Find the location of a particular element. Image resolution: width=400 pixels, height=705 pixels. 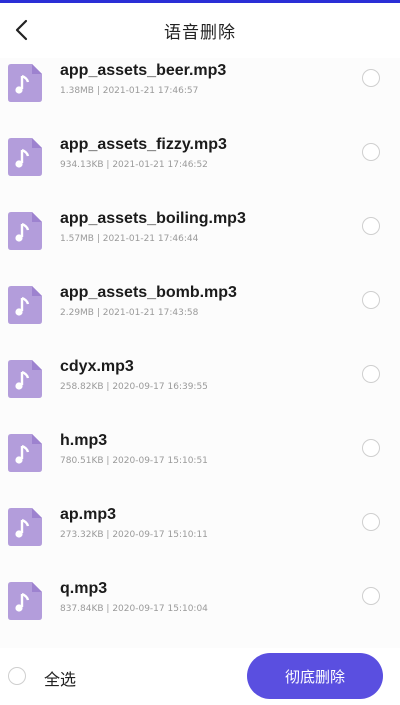

file-name: h.mp3 is located at coordinates (84, 440).